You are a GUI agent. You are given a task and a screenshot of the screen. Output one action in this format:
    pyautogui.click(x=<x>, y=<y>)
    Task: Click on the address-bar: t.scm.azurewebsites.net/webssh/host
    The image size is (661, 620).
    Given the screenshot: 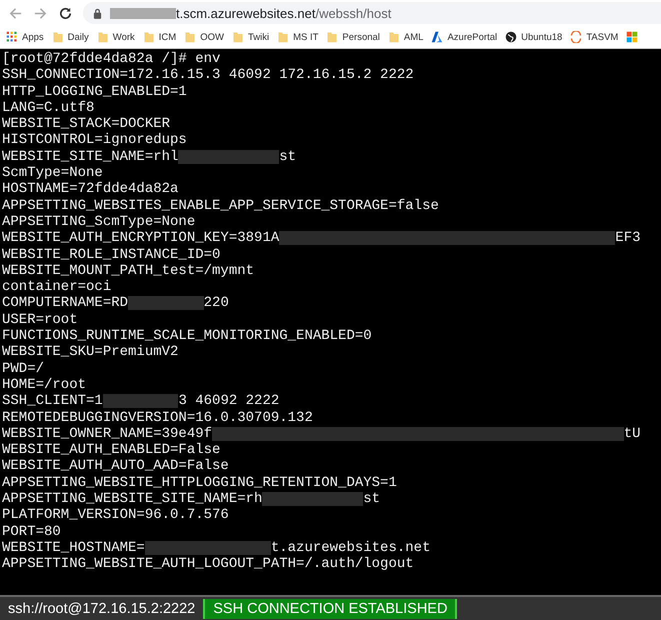 What is the action you would take?
    pyautogui.click(x=372, y=13)
    